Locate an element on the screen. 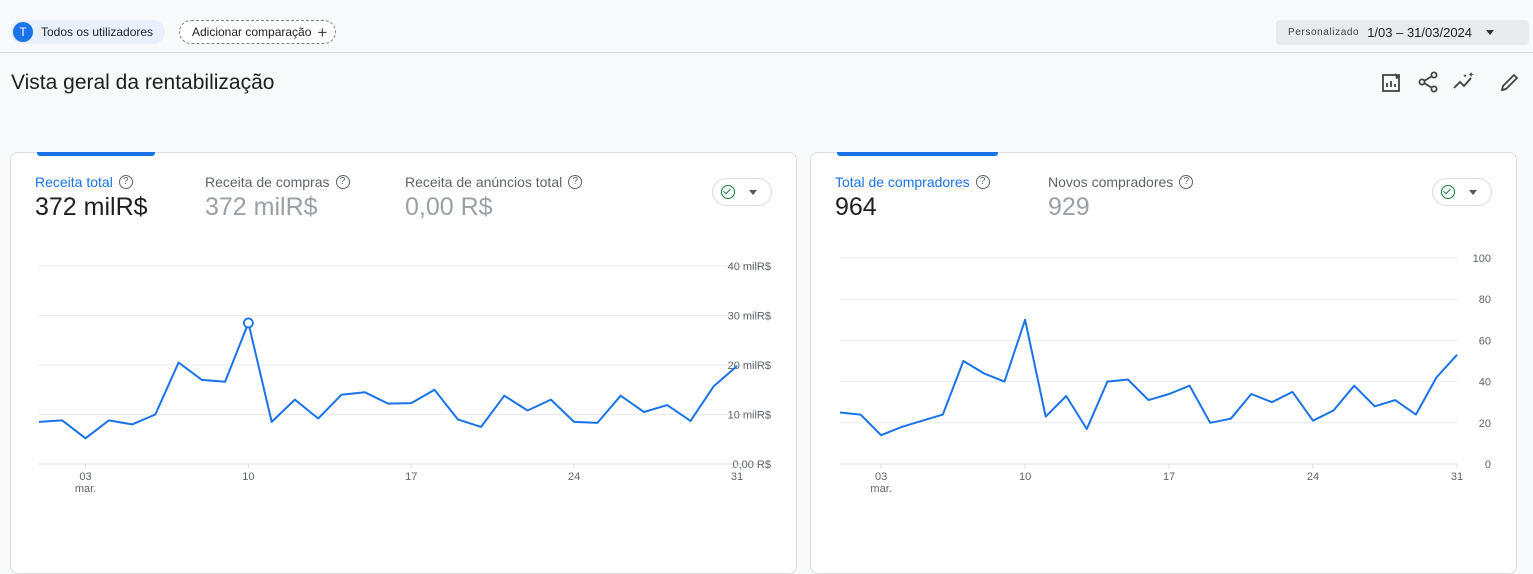 The width and height of the screenshot is (1533, 574). metric-value: 0,00 R$ is located at coordinates (449, 207).